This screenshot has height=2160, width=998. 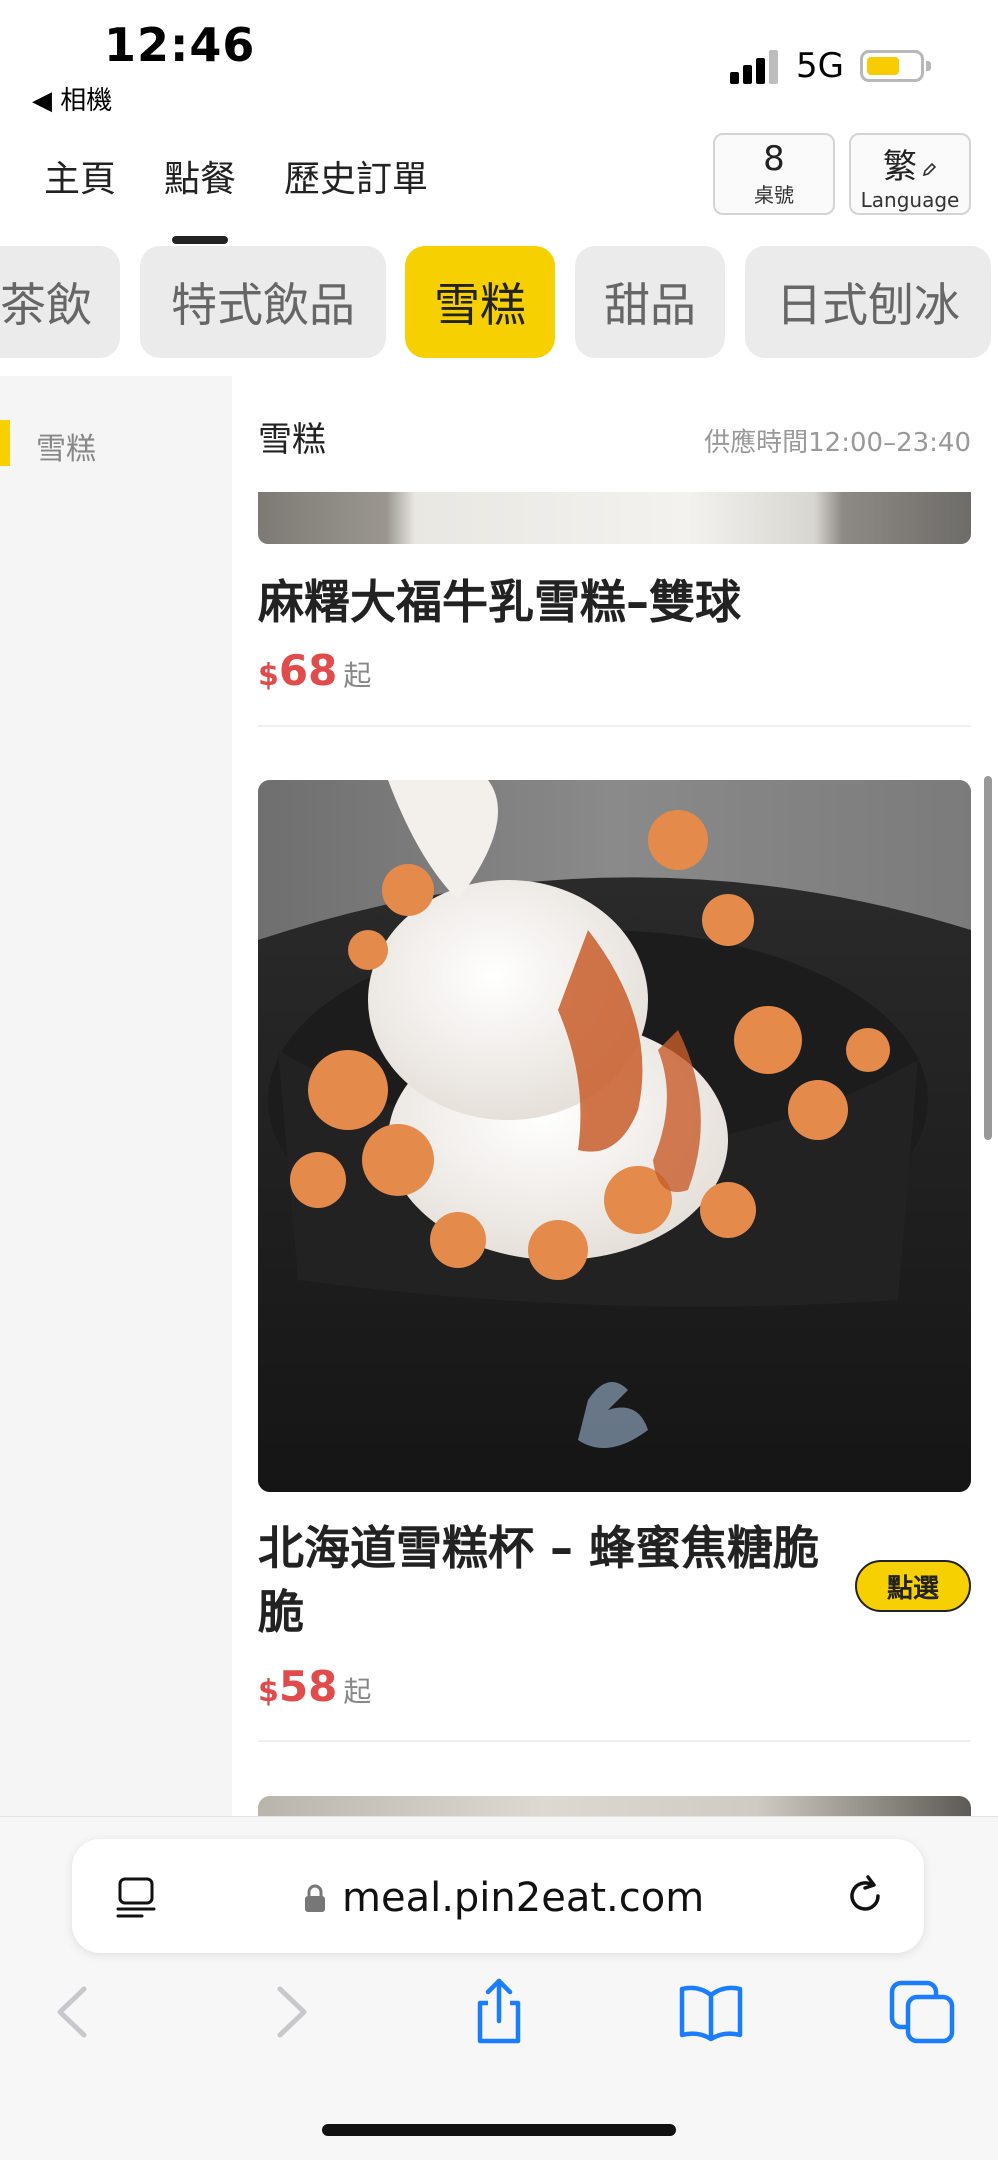 I want to click on service-hours: 供應時間12:00–23:40, so click(x=837, y=443).